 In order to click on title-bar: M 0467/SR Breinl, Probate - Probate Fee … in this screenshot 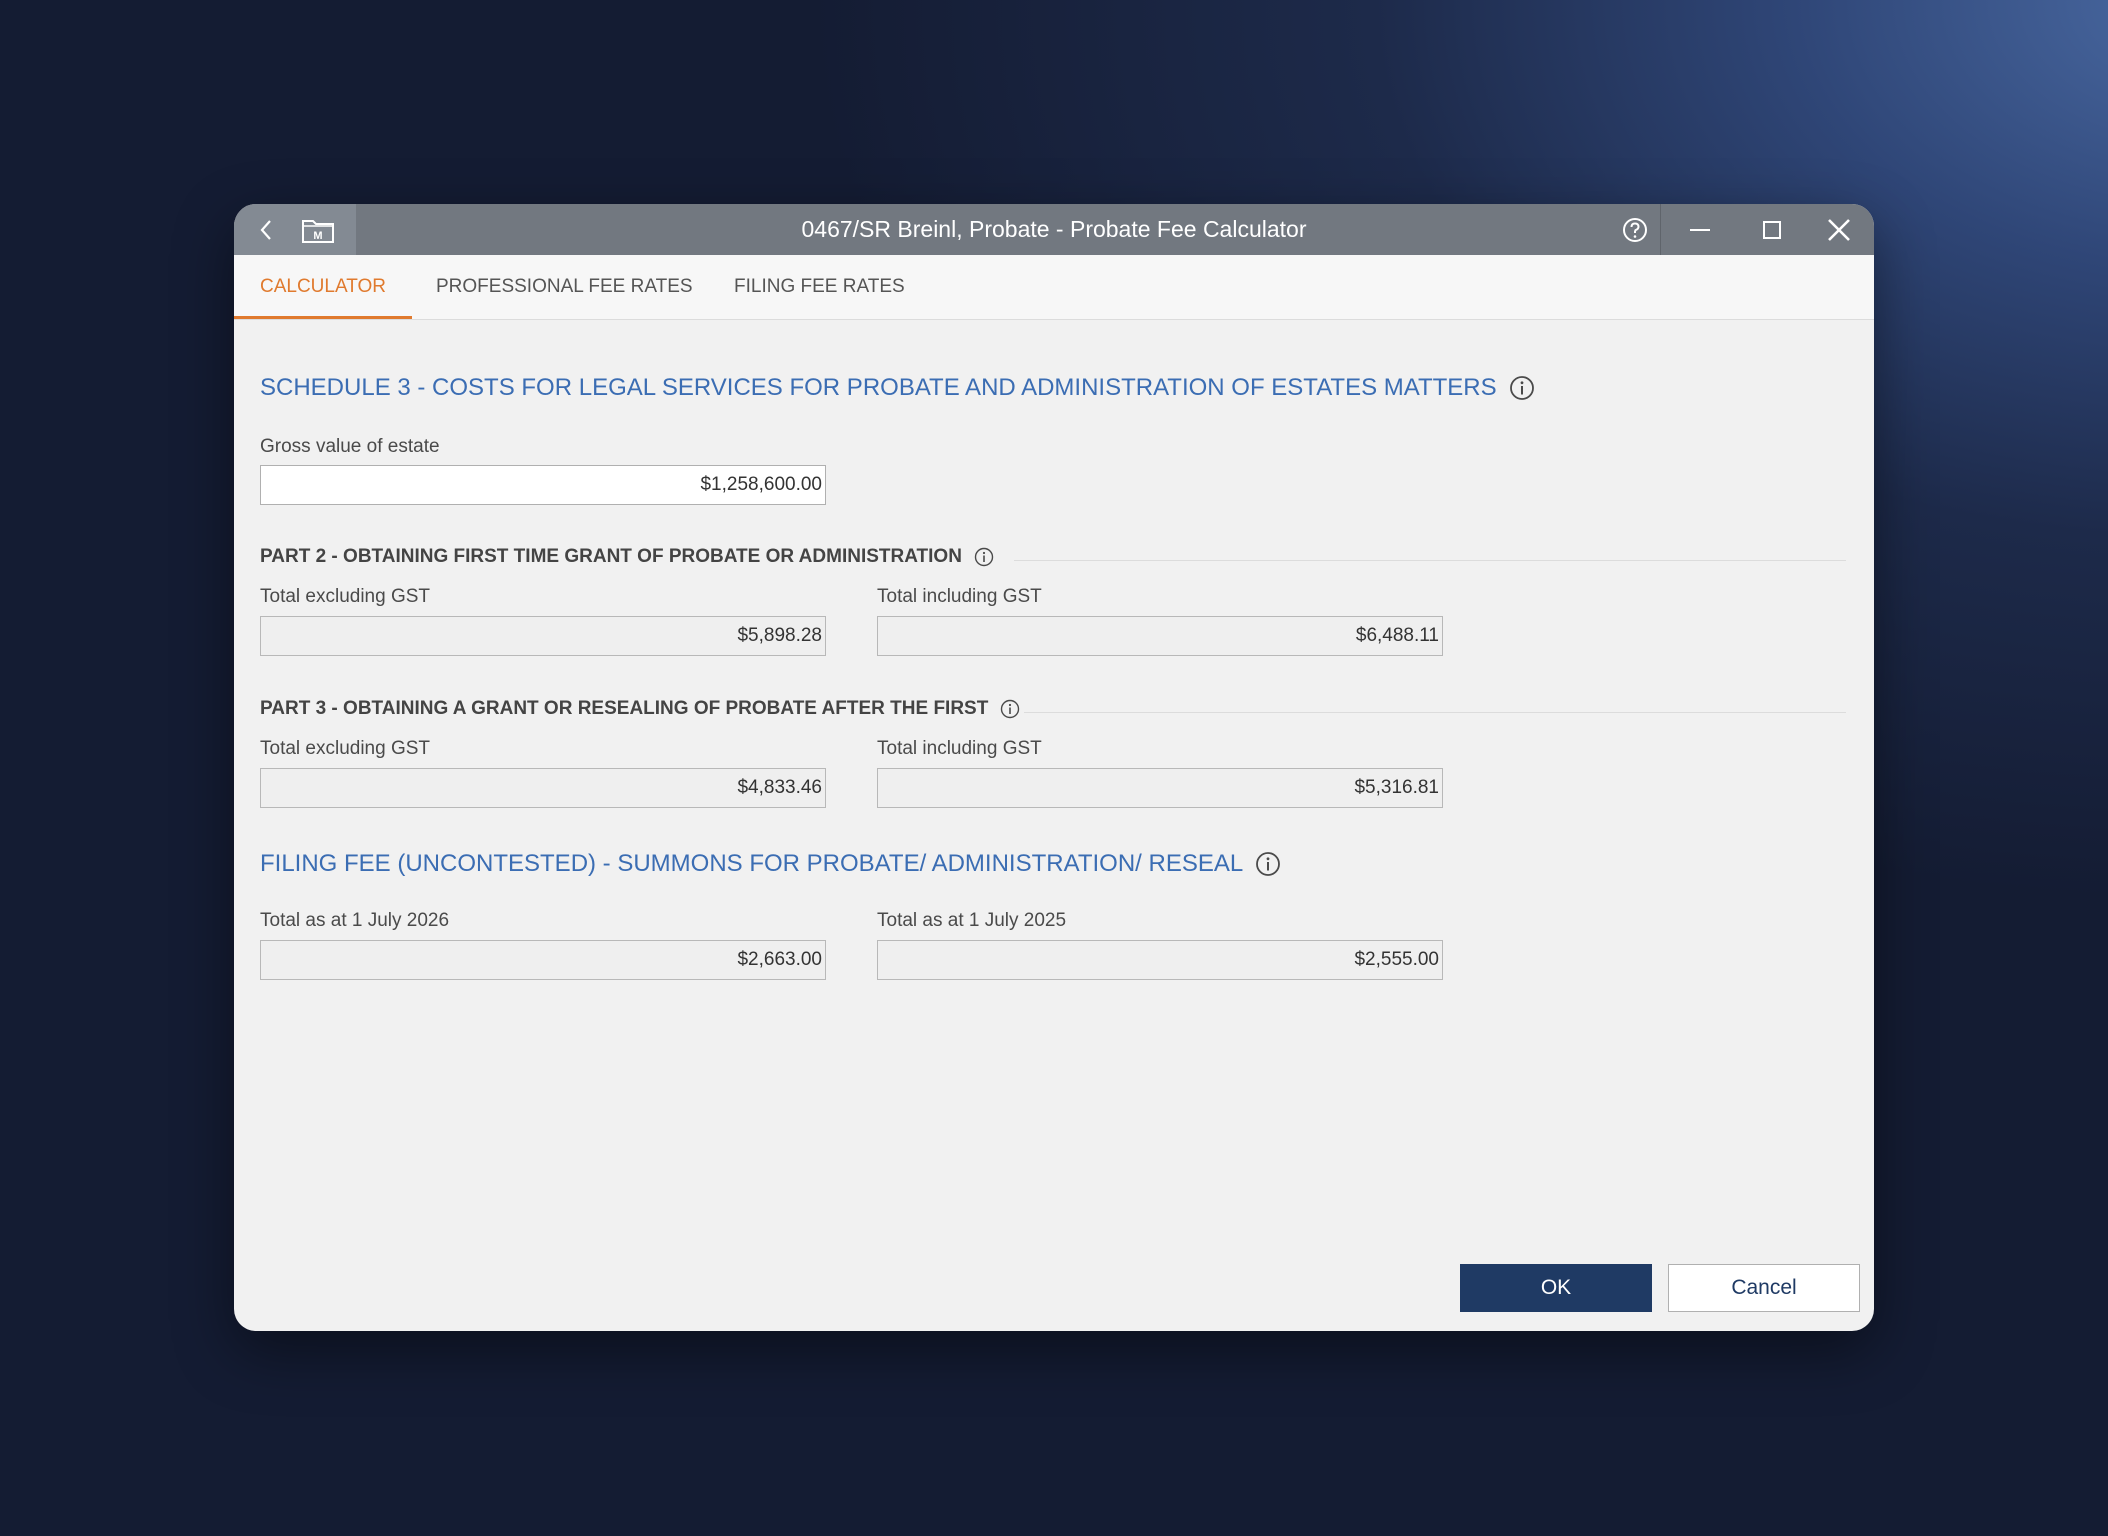, I will do `click(1054, 229)`.